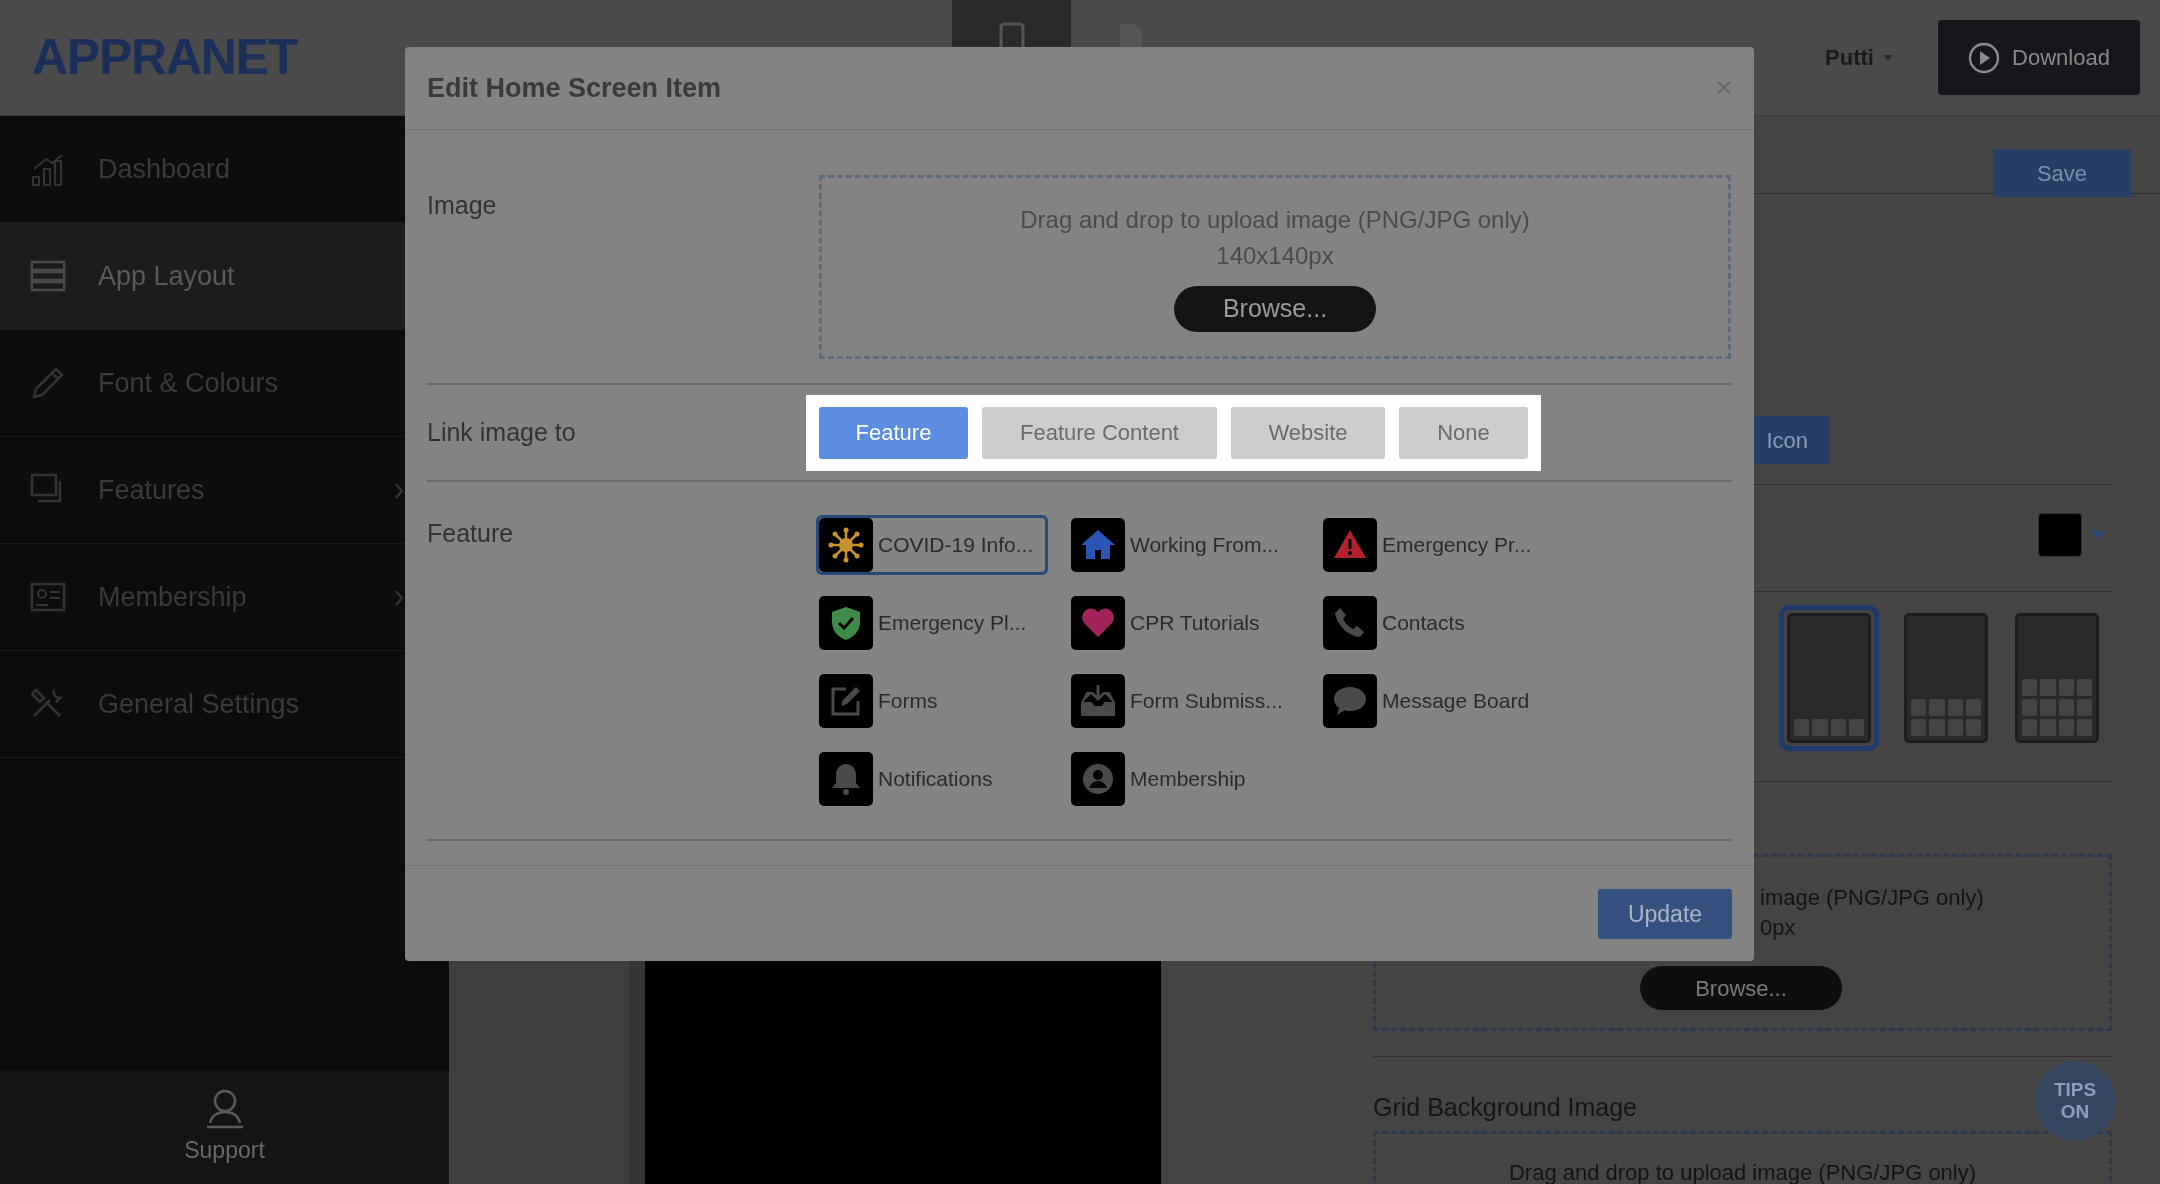 This screenshot has height=1184, width=2160. Describe the element at coordinates (471, 533) in the screenshot. I see `field-label: Feature` at that location.